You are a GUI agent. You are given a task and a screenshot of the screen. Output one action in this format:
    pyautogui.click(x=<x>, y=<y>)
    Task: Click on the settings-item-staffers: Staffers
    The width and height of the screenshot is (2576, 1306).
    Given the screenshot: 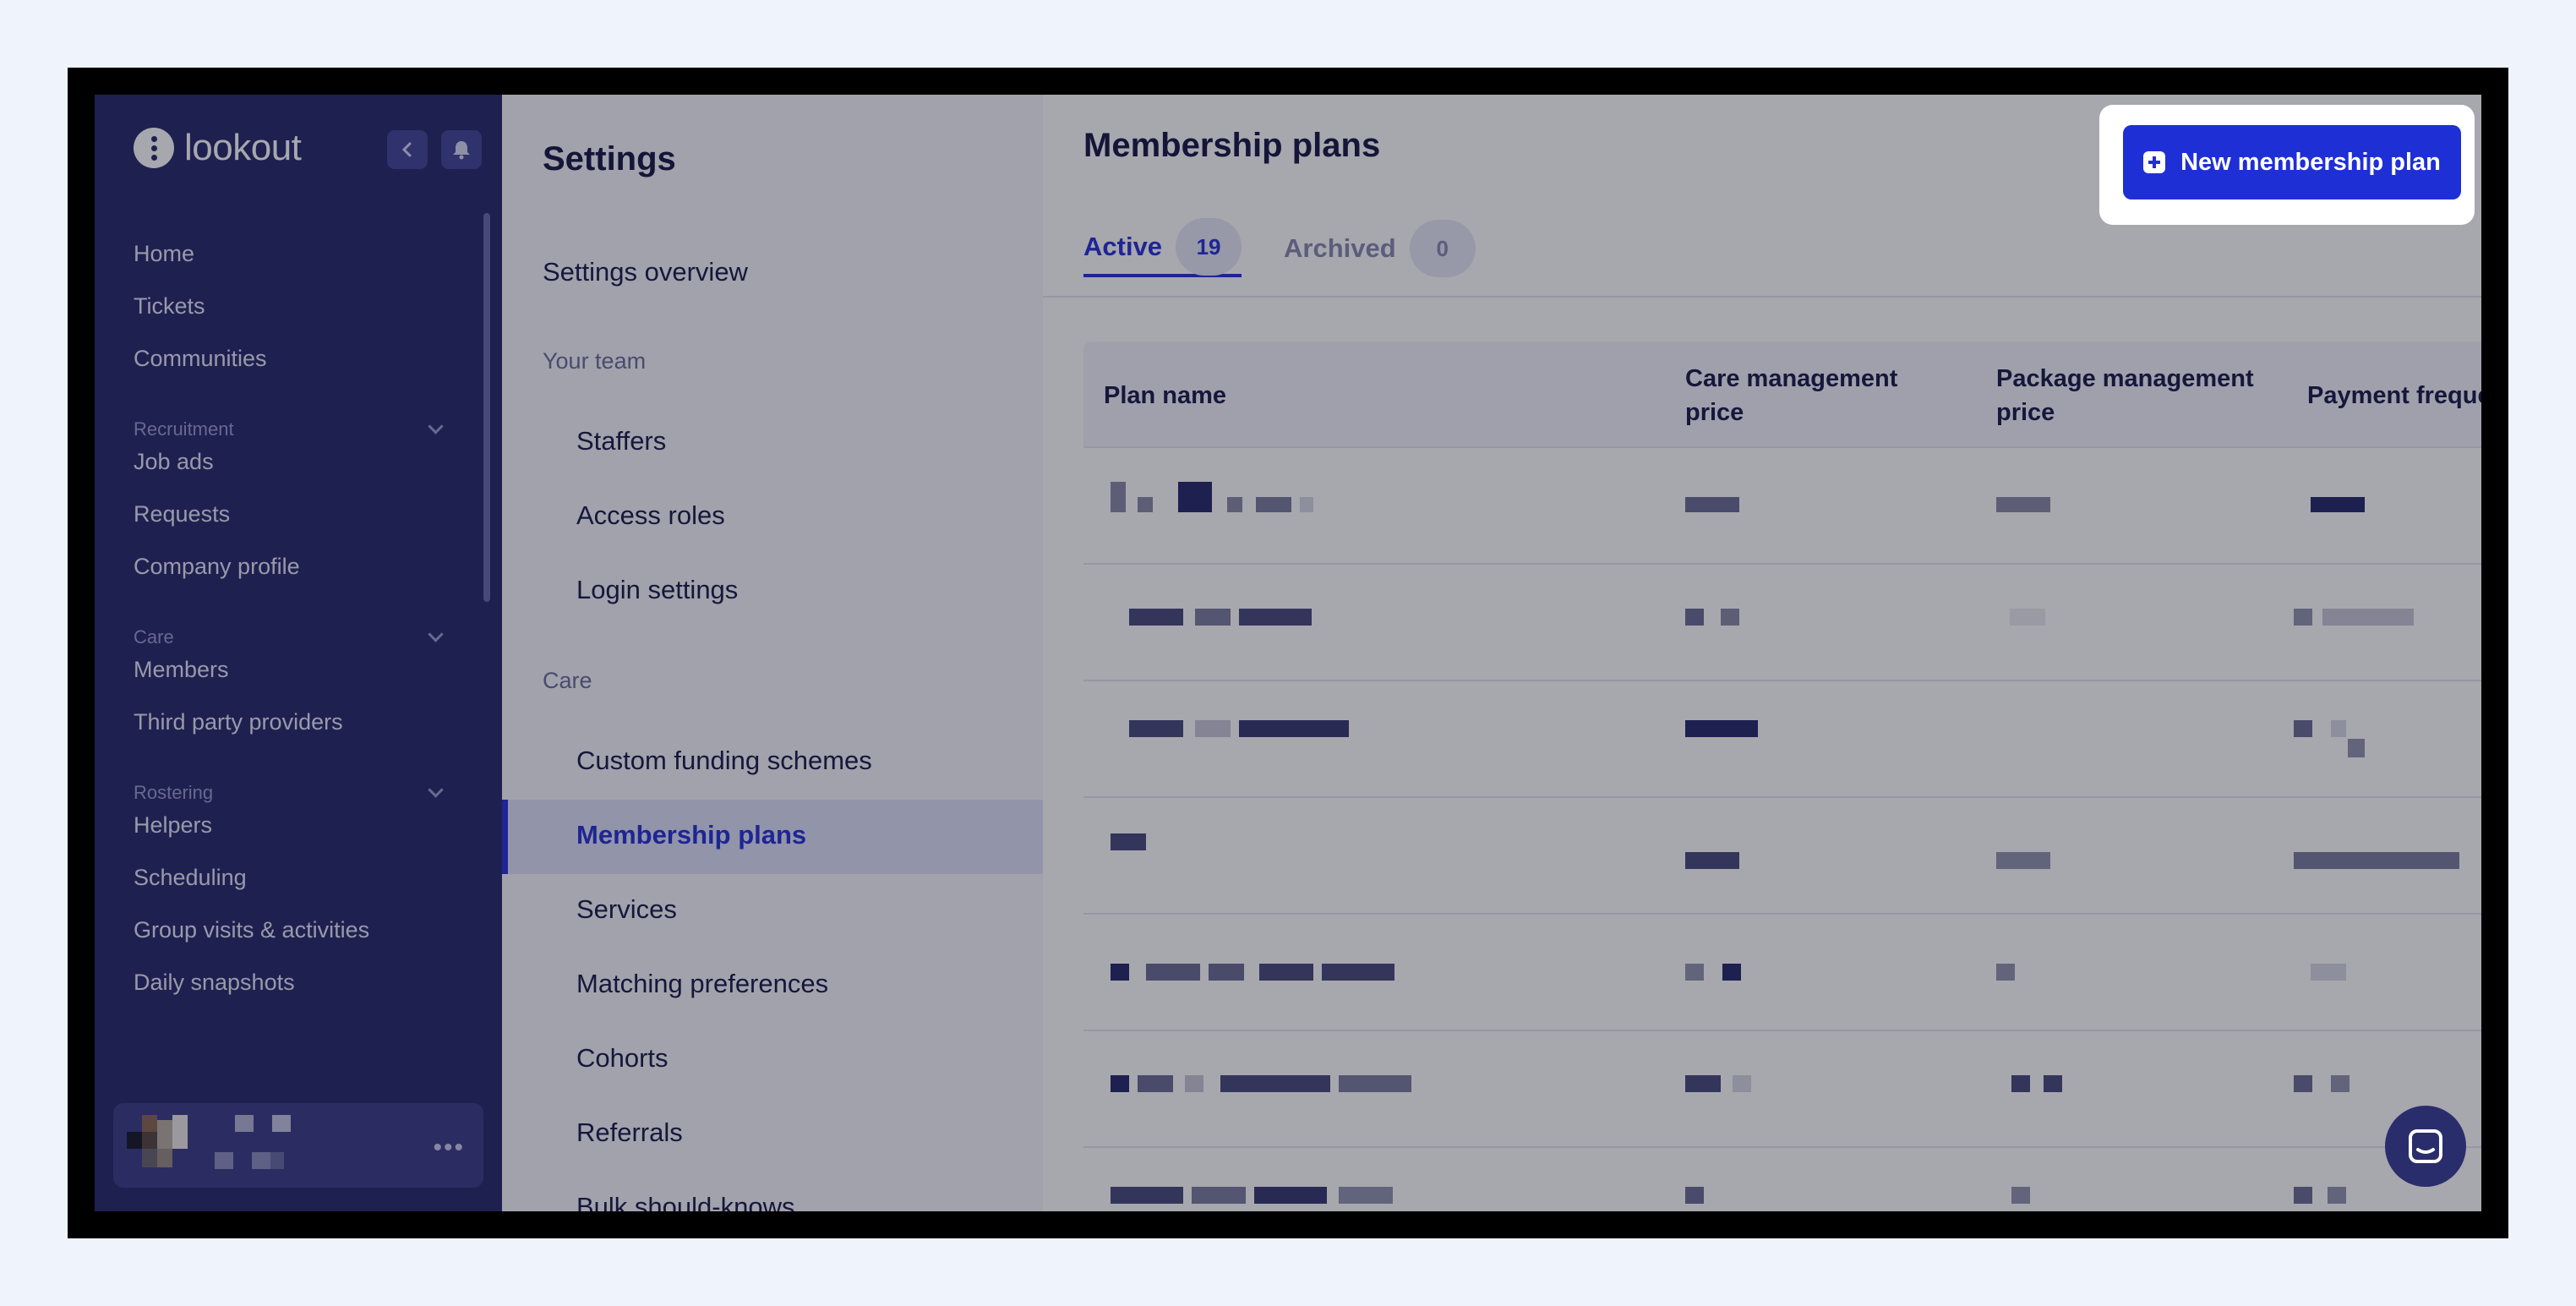 What is the action you would take?
    pyautogui.click(x=621, y=441)
    